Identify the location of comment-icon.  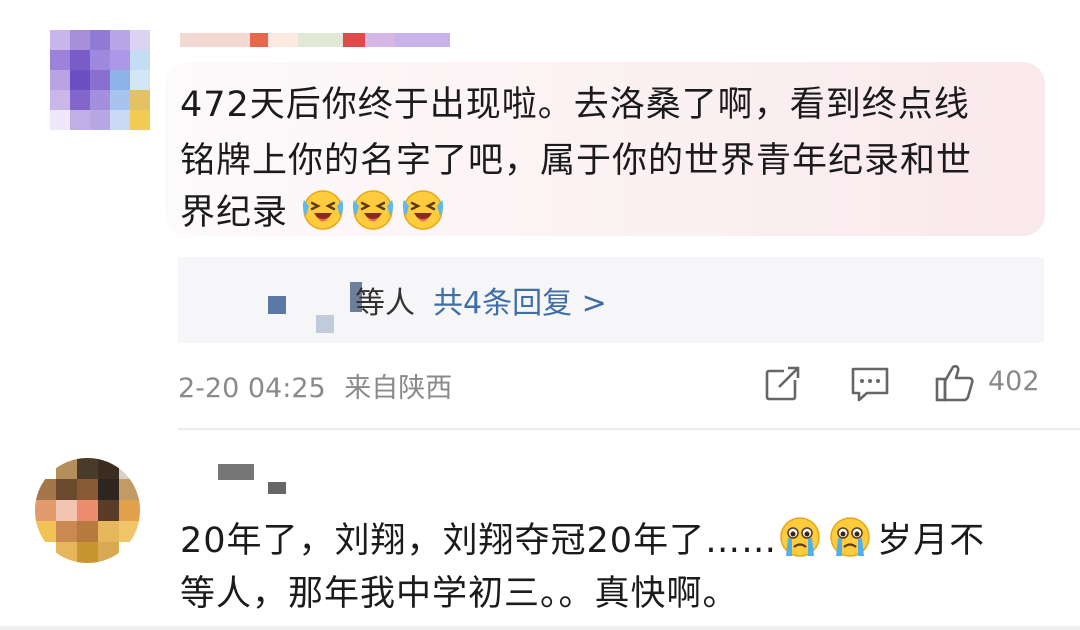
(870, 387).